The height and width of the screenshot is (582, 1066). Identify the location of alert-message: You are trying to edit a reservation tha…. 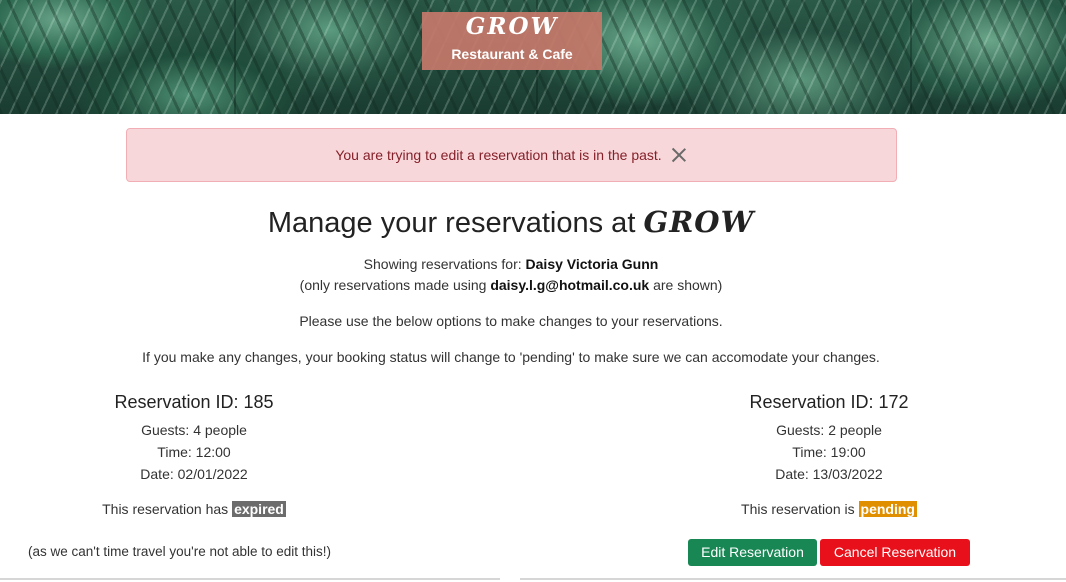
(498, 155).